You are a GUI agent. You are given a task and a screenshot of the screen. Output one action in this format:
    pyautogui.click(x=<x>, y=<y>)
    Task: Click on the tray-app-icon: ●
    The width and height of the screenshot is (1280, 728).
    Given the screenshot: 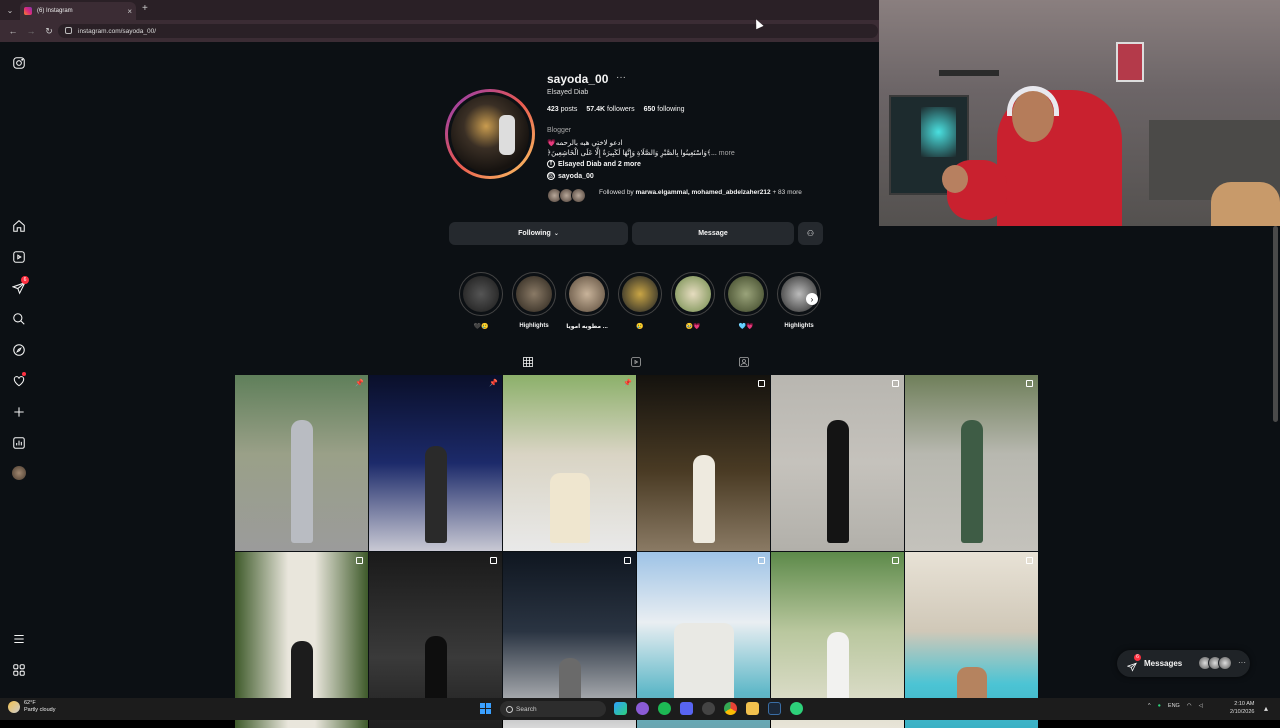 What is the action you would take?
    pyautogui.click(x=1159, y=706)
    